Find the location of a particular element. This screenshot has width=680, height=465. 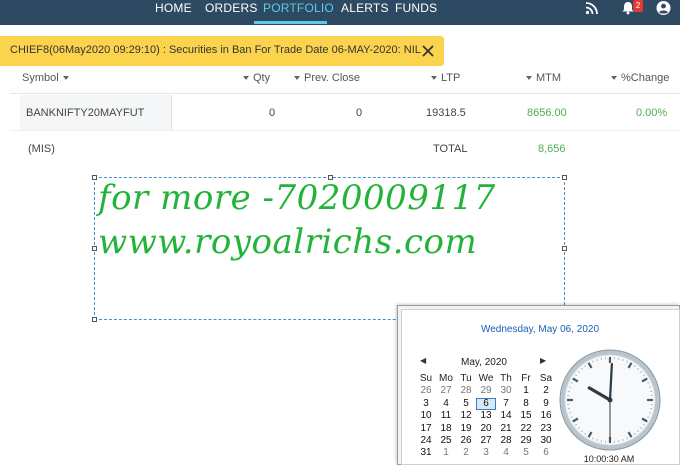

nav-funds: FUNDS is located at coordinates (416, 8).